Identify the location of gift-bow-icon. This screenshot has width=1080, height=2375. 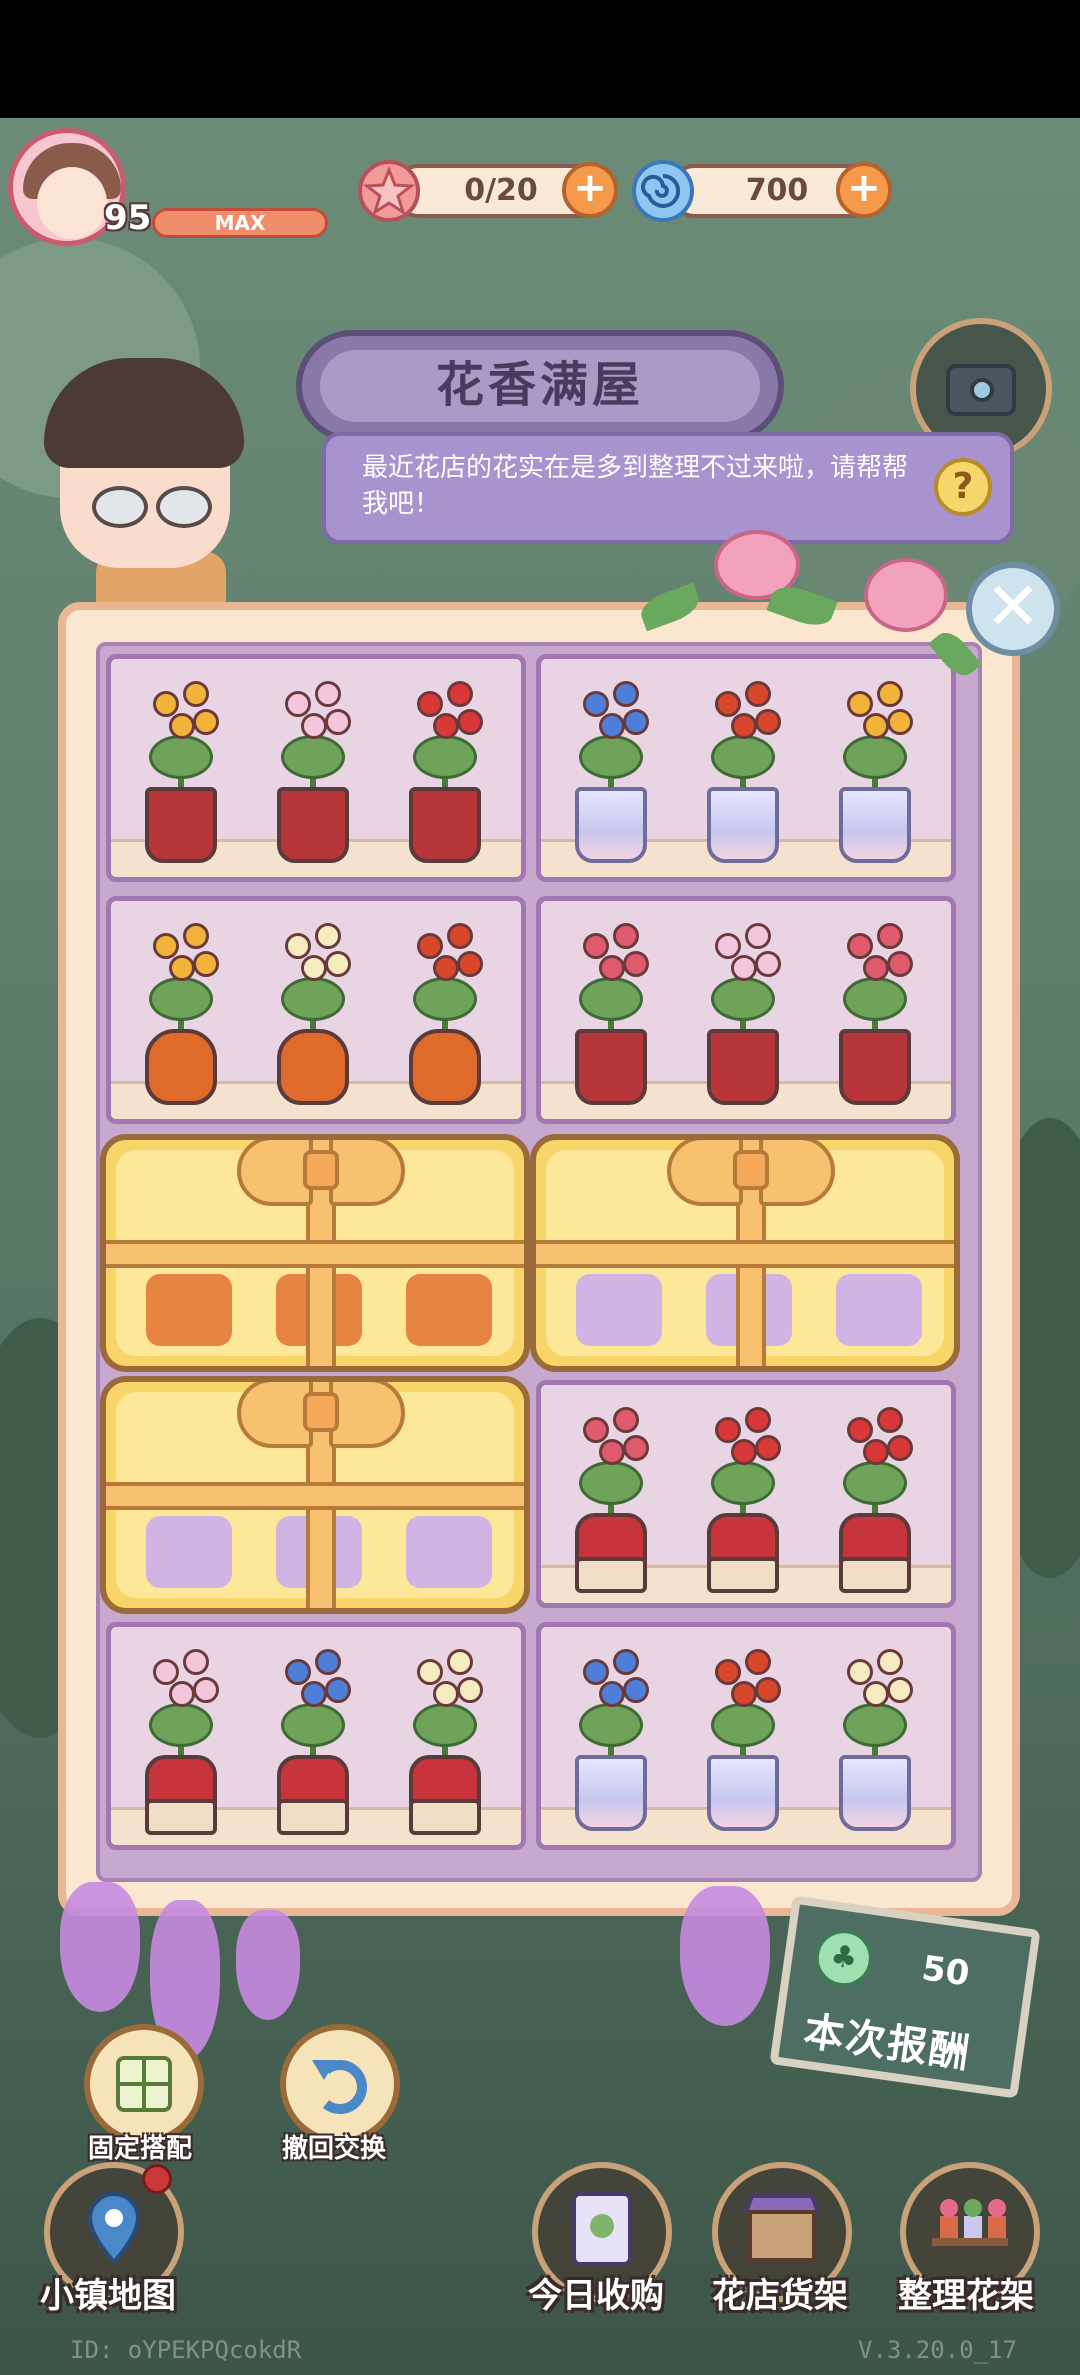
(321, 1176).